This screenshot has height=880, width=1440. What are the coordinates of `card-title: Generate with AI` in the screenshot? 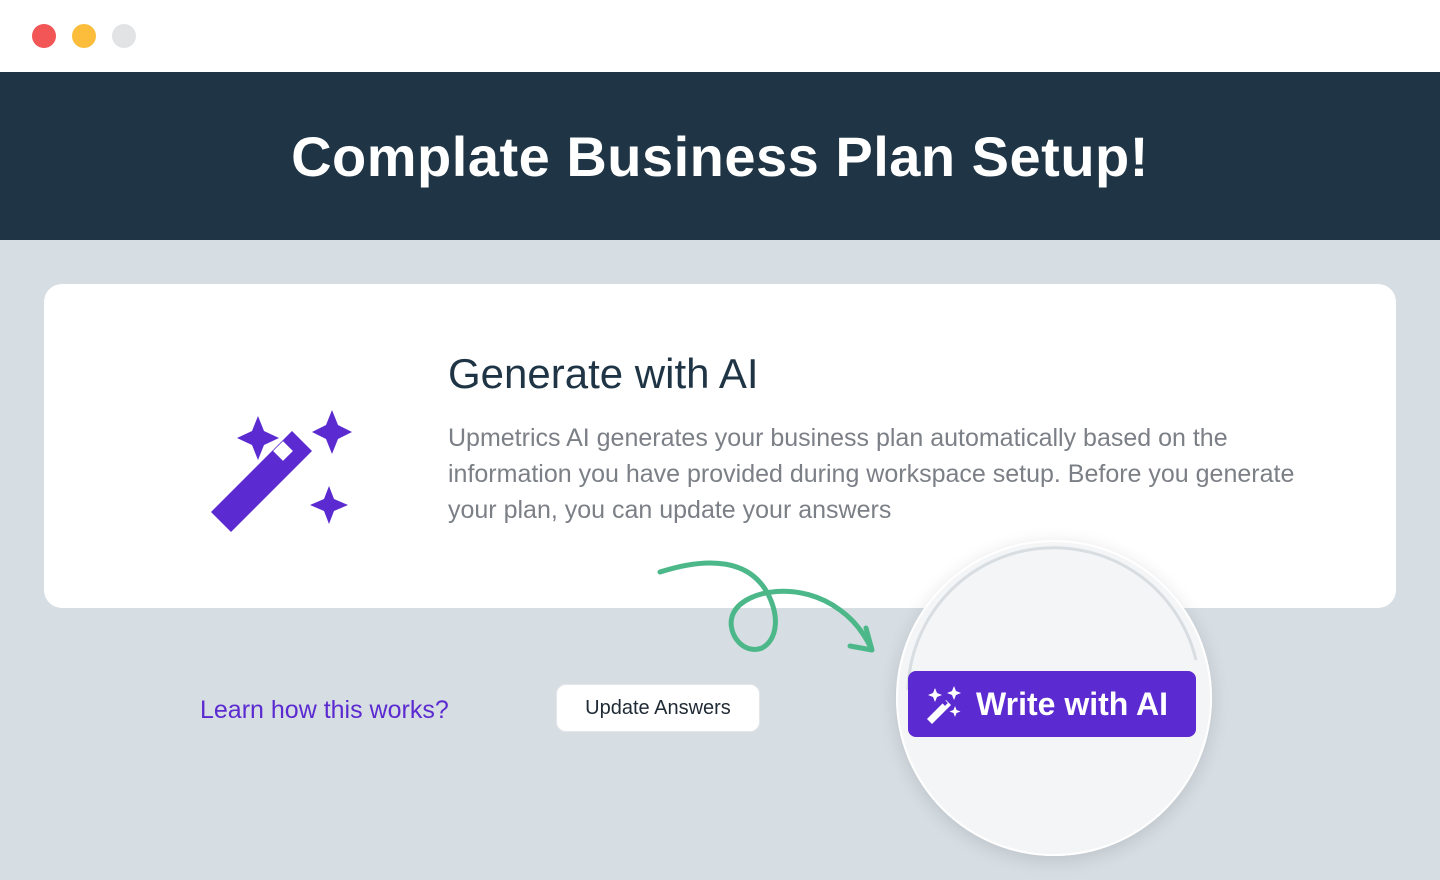 It's located at (603, 373).